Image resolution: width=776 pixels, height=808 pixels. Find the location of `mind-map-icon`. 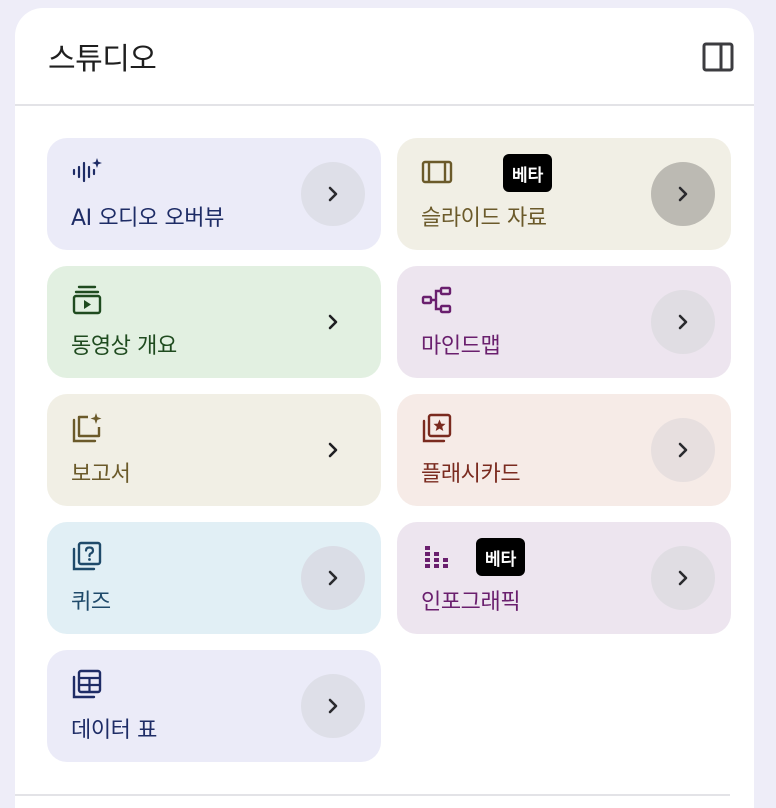

mind-map-icon is located at coordinates (436, 300).